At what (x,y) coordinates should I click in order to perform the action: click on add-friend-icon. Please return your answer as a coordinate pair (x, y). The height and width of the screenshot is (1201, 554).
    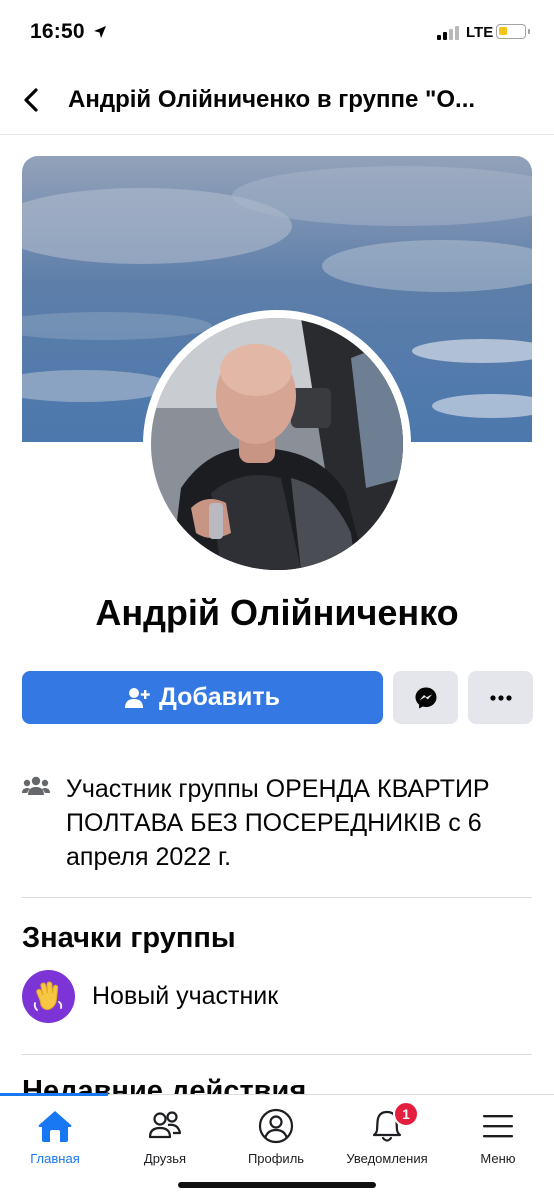
    Looking at the image, I should click on (137, 697).